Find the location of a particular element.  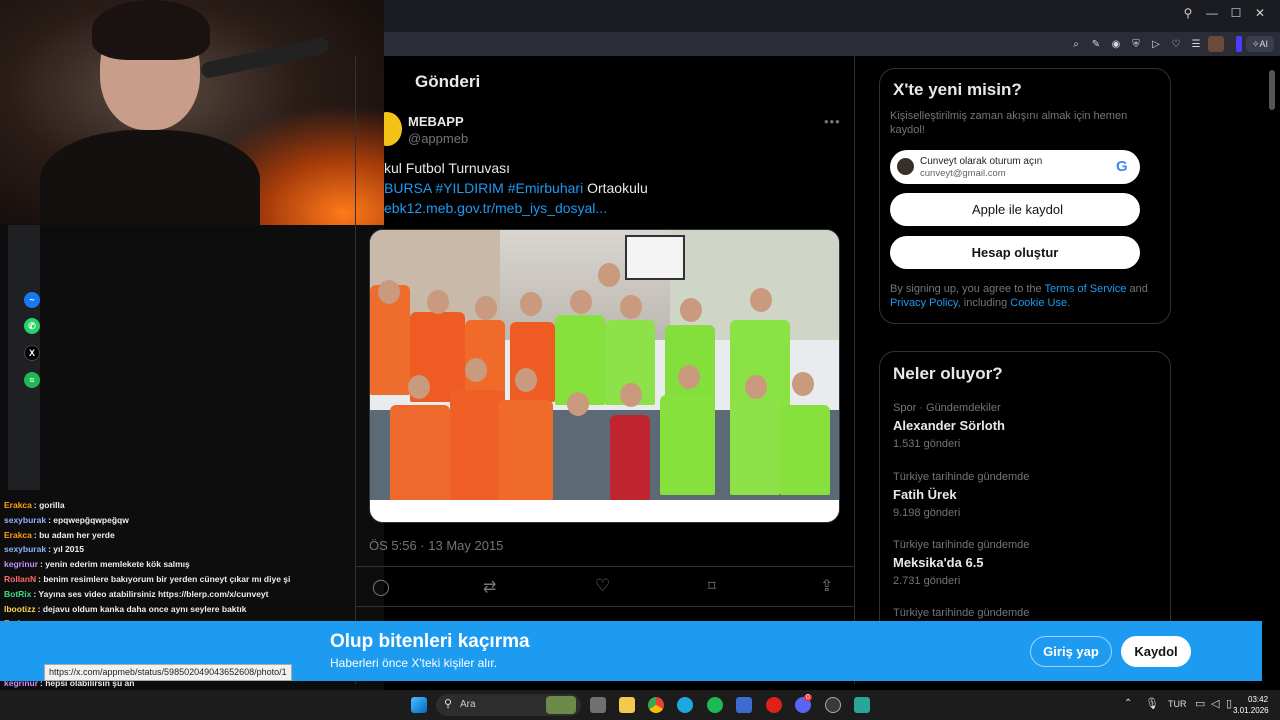

clock-time: 03:42 is located at coordinates (1258, 699).